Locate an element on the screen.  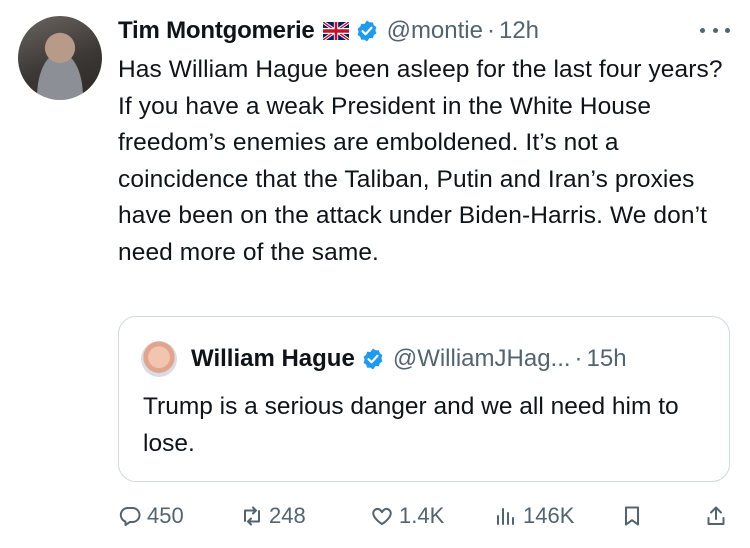
bookmark-button is located at coordinates (634, 516).